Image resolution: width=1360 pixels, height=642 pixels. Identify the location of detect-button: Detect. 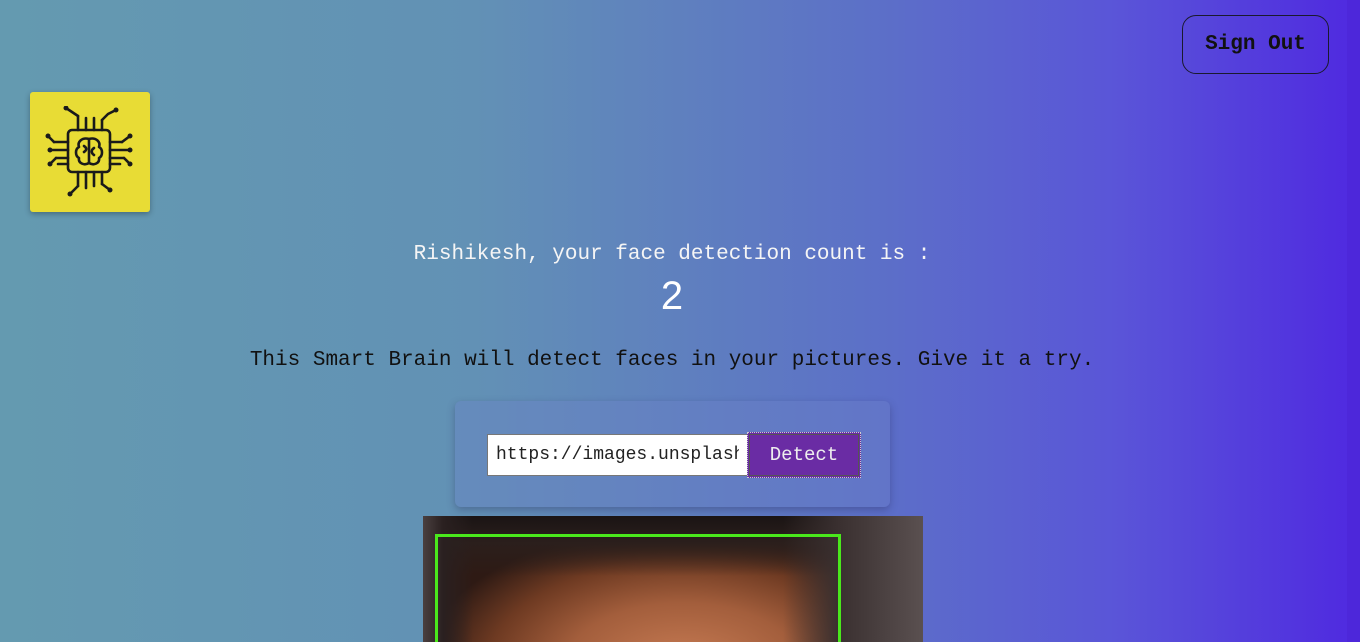
(804, 455).